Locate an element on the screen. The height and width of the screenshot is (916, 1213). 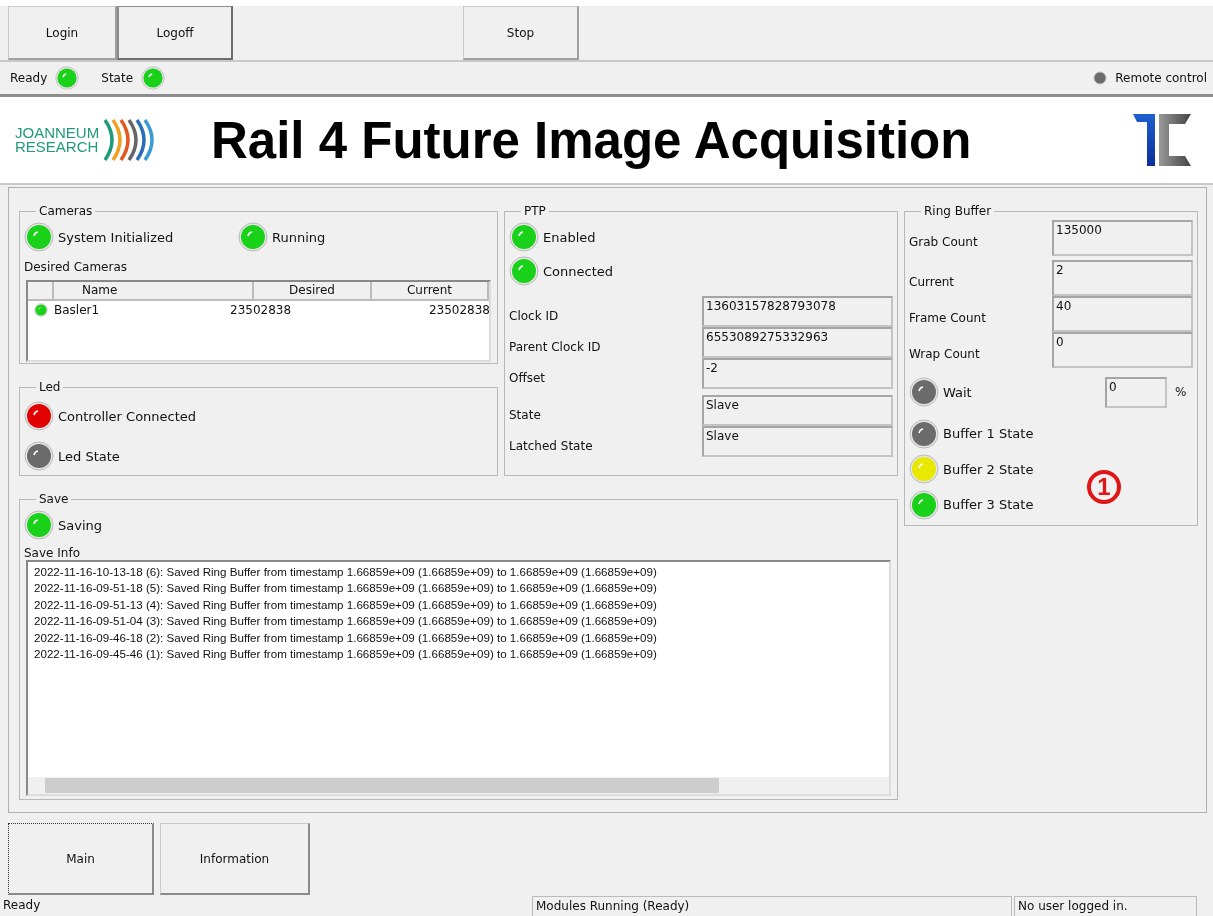
field-label: Clock ID is located at coordinates (534, 315).